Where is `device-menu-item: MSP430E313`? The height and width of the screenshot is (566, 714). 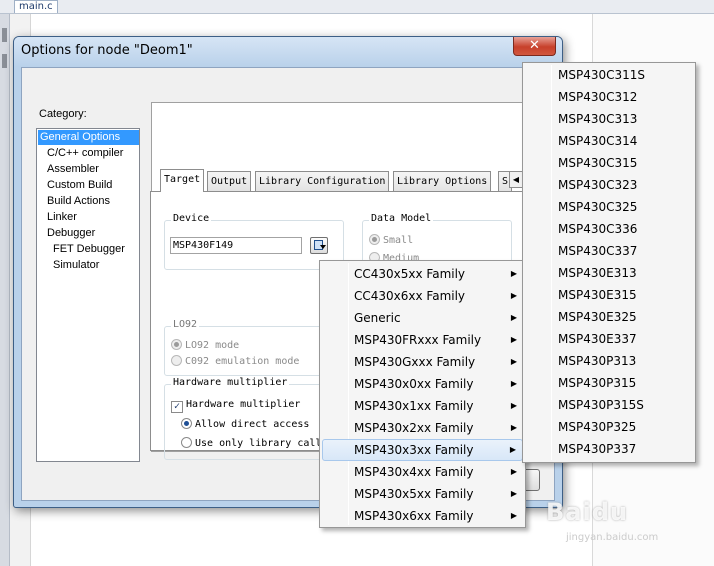
device-menu-item: MSP430E313 is located at coordinates (609, 273).